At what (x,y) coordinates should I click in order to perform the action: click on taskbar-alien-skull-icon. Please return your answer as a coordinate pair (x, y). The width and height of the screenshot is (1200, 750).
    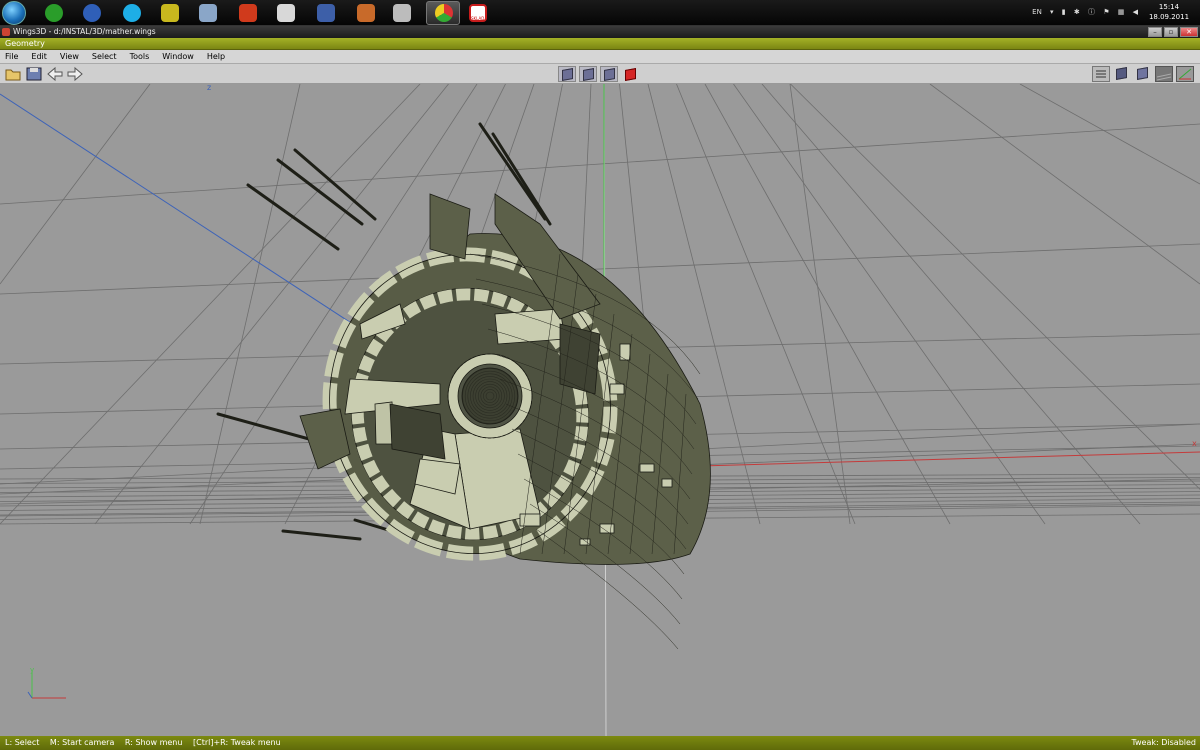
    Looking at the image, I should click on (402, 13).